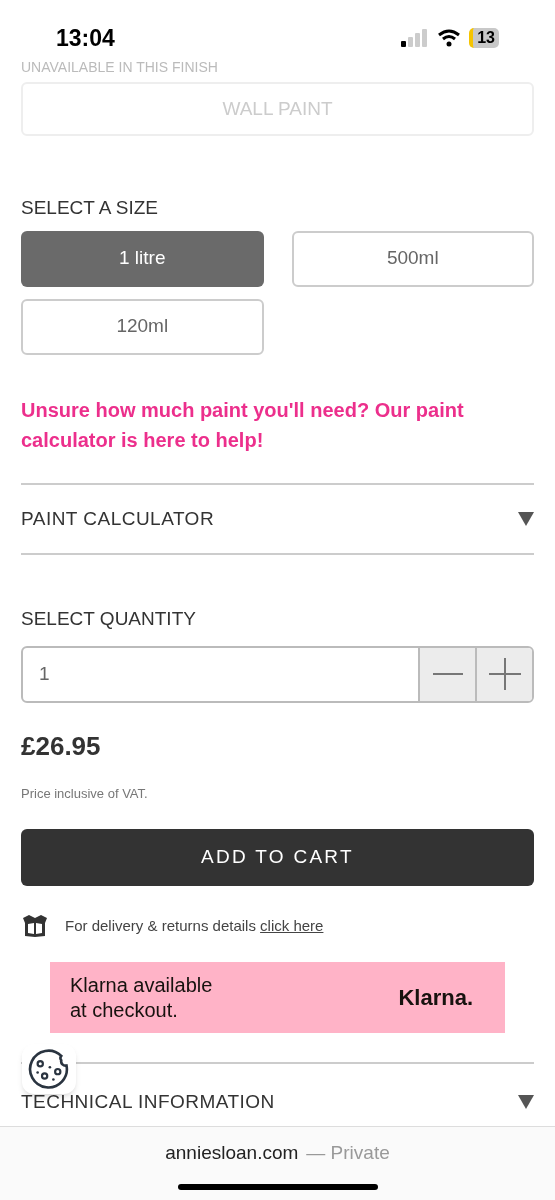  Describe the element at coordinates (194, 925) in the screenshot. I see `delivery-text: For delivery & returns details click here` at that location.